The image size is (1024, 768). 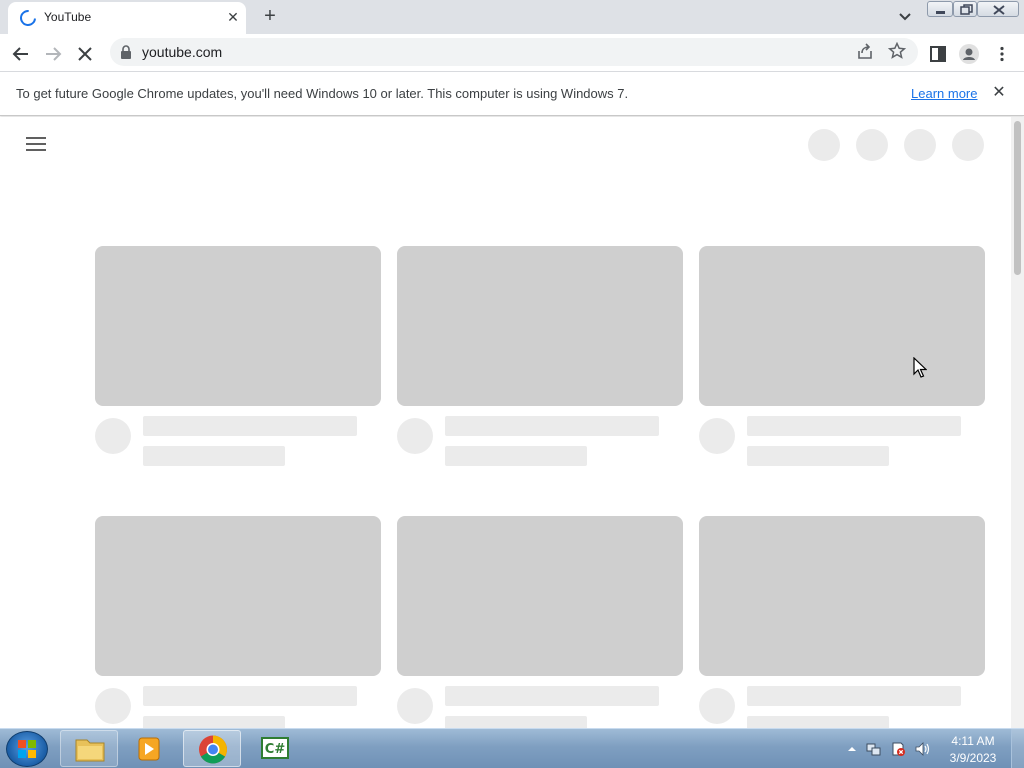 What do you see at coordinates (938, 54) in the screenshot?
I see `side-panel-icon` at bounding box center [938, 54].